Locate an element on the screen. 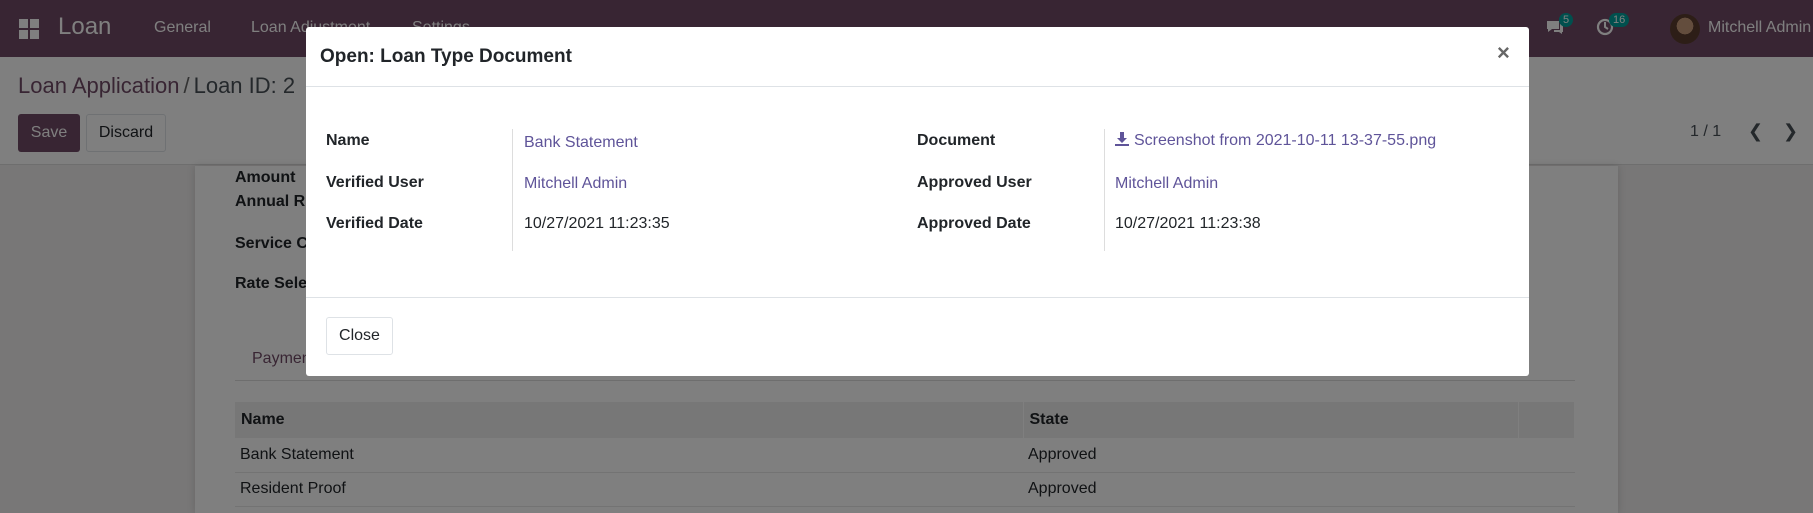 The height and width of the screenshot is (513, 1813). label-verified-user: Verified User is located at coordinates (375, 182).